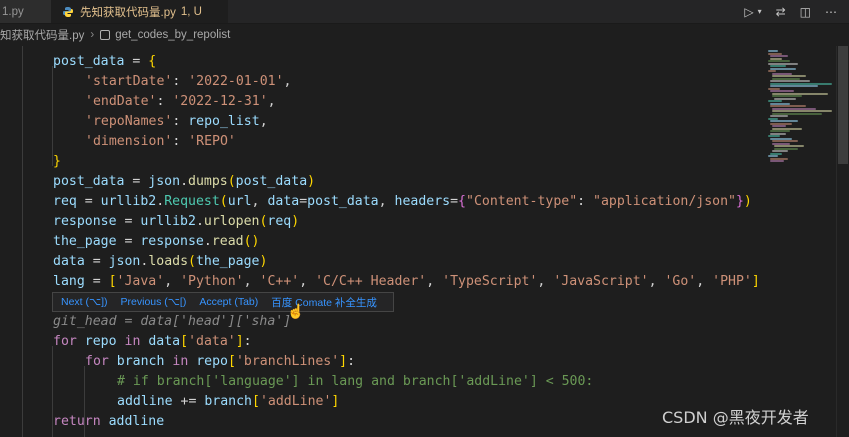 This screenshot has width=849, height=437. What do you see at coordinates (154, 302) in the screenshot?
I see `previous-suggestion-button: Previous (⌥[)` at bounding box center [154, 302].